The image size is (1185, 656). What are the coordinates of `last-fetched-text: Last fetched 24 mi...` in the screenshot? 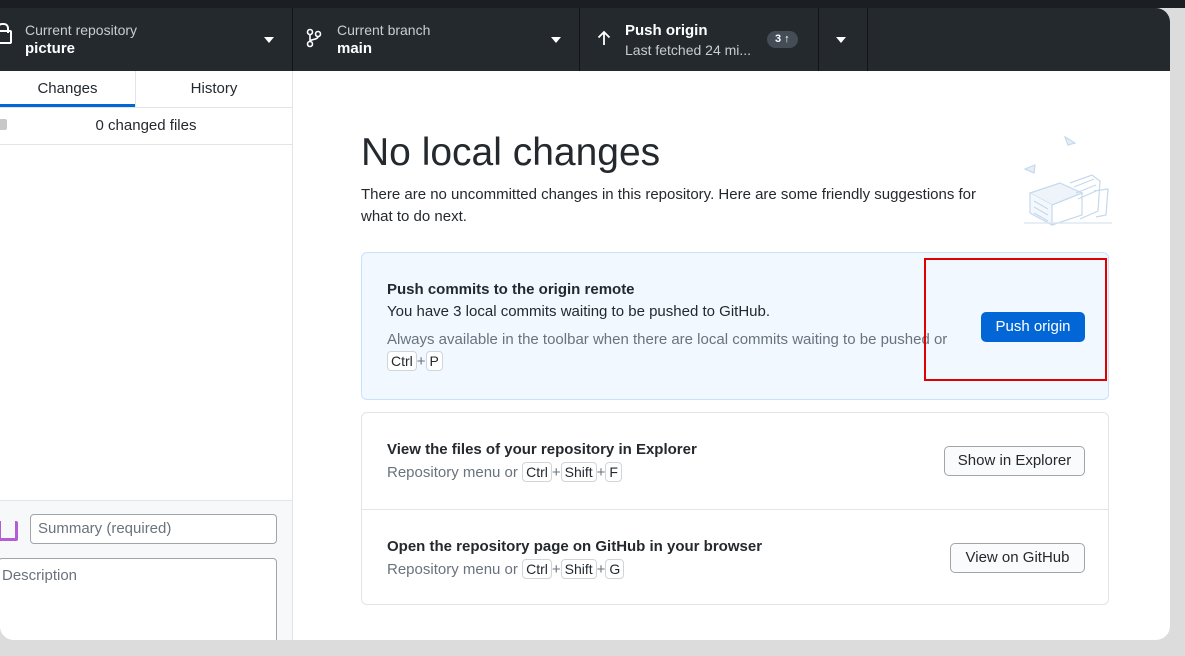 It's located at (688, 50).